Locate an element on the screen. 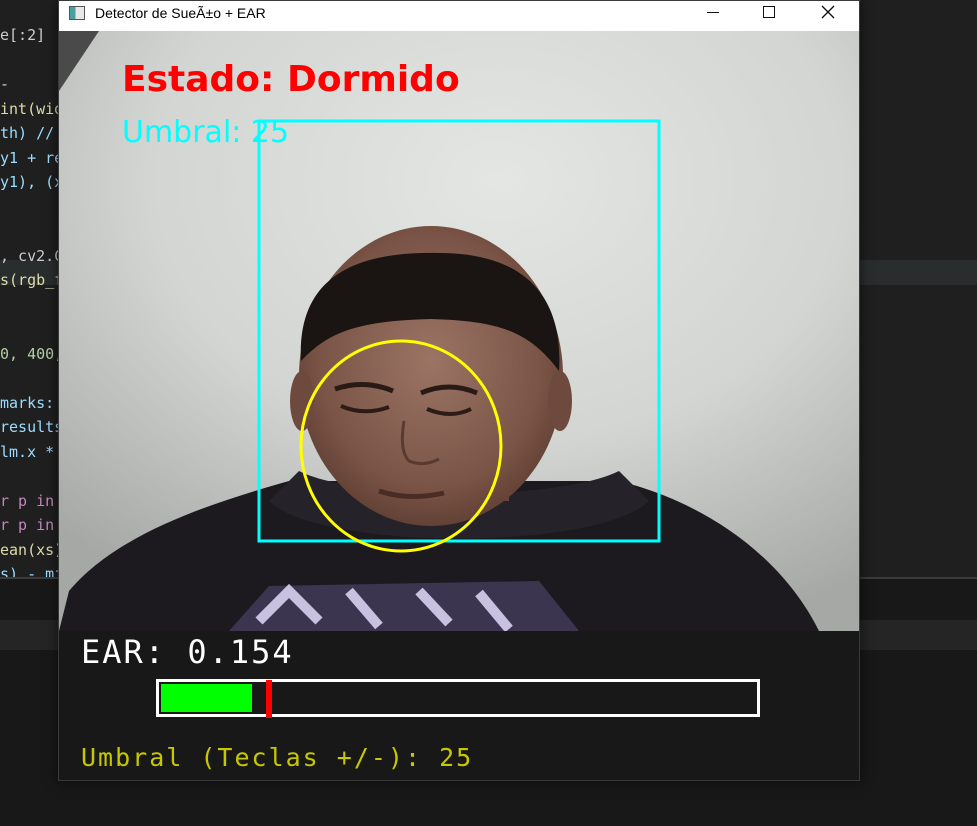 The height and width of the screenshot is (826, 977). code-line: y1 + re is located at coordinates (32, 157).